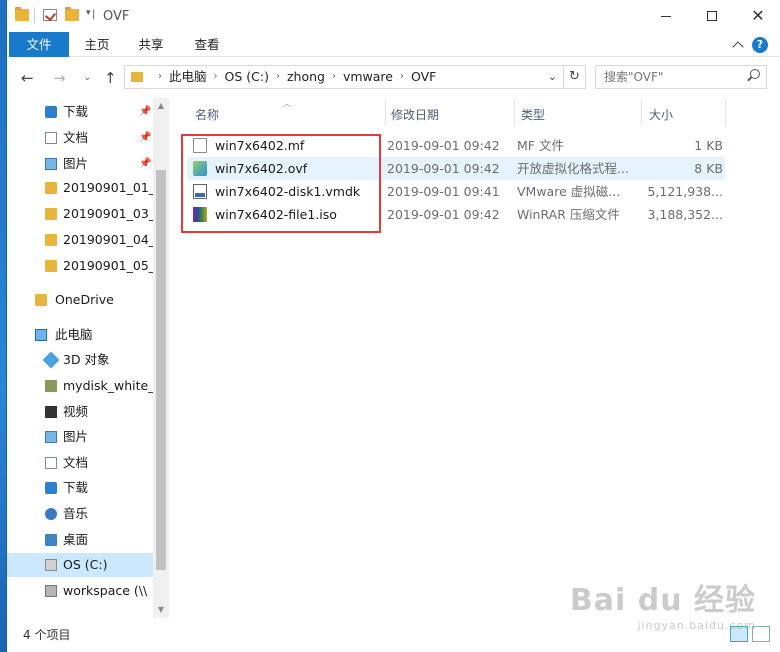 This screenshot has height=652, width=780. Describe the element at coordinates (51, 360) in the screenshot. I see `3d-objects-icon` at that location.